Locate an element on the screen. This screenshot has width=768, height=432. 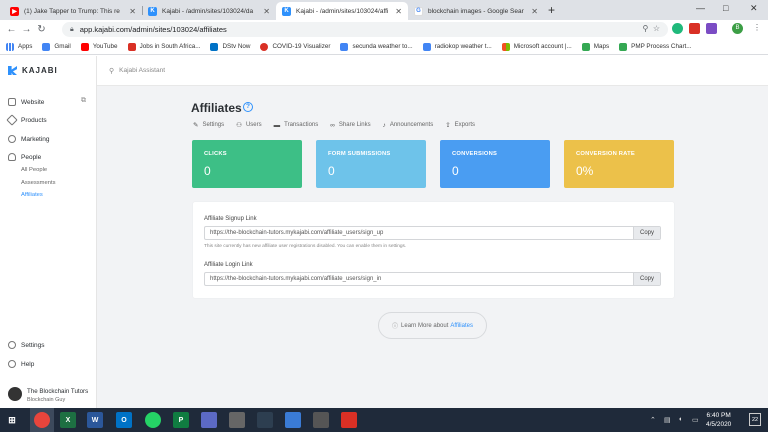
kajabi-assistant-bar: ⚲ Kajabi Assistant is located at coordinates (432, 71).